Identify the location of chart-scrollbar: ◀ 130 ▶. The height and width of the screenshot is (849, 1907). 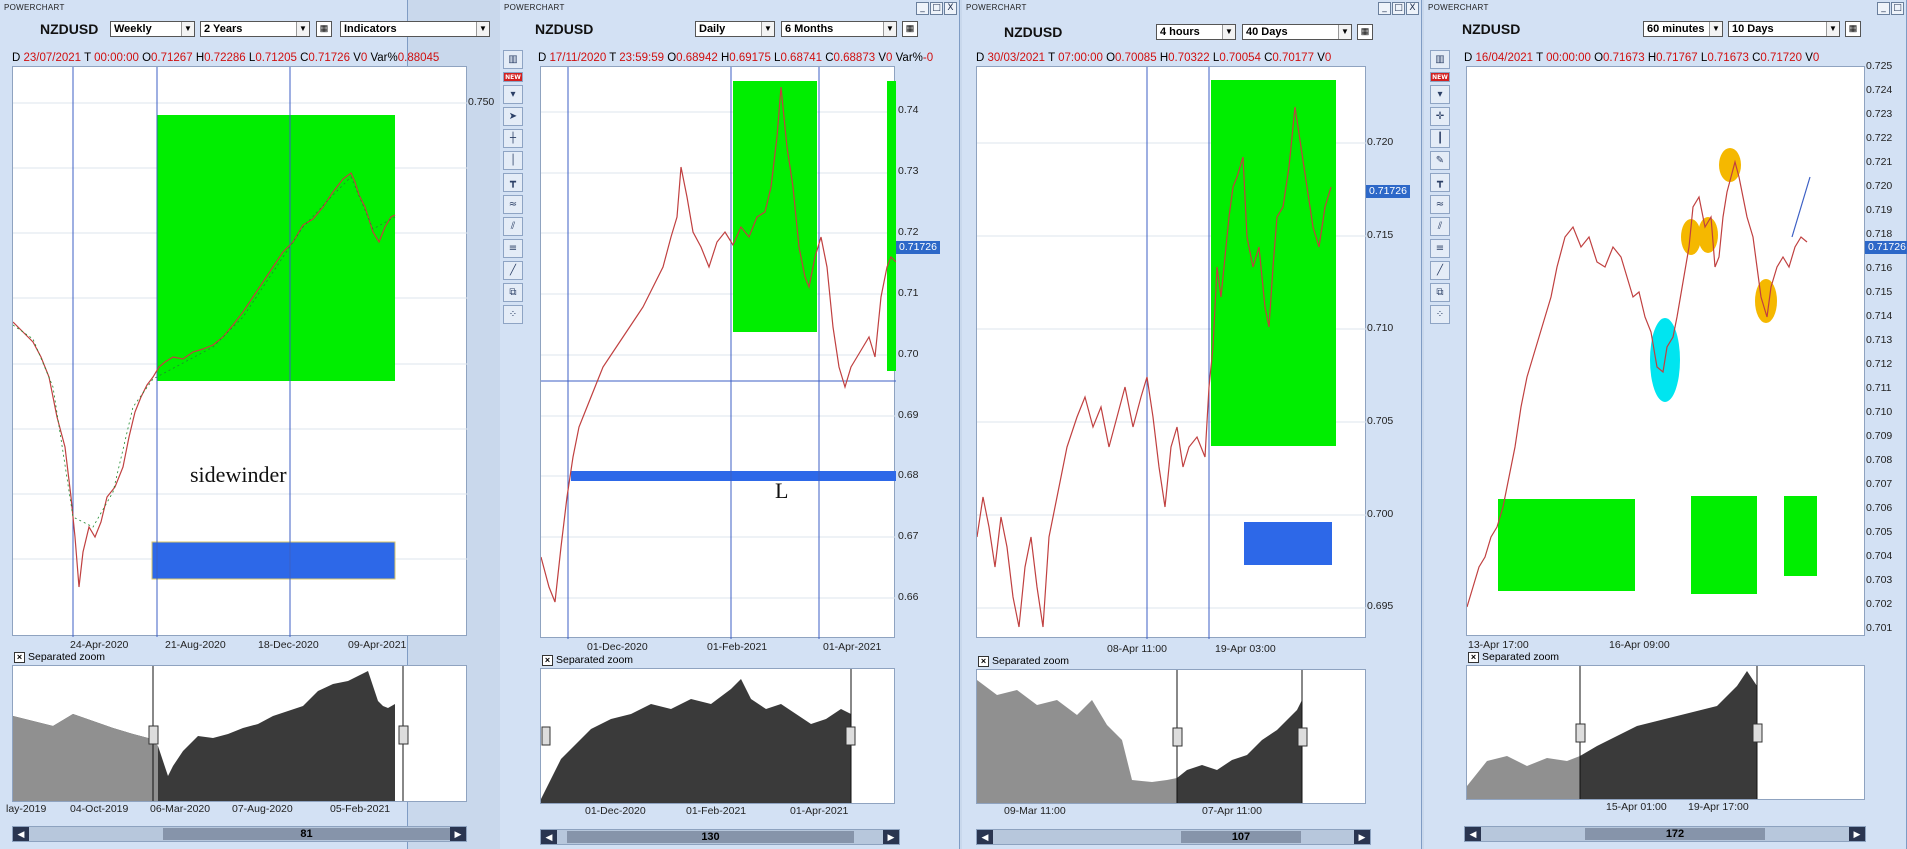
(720, 837).